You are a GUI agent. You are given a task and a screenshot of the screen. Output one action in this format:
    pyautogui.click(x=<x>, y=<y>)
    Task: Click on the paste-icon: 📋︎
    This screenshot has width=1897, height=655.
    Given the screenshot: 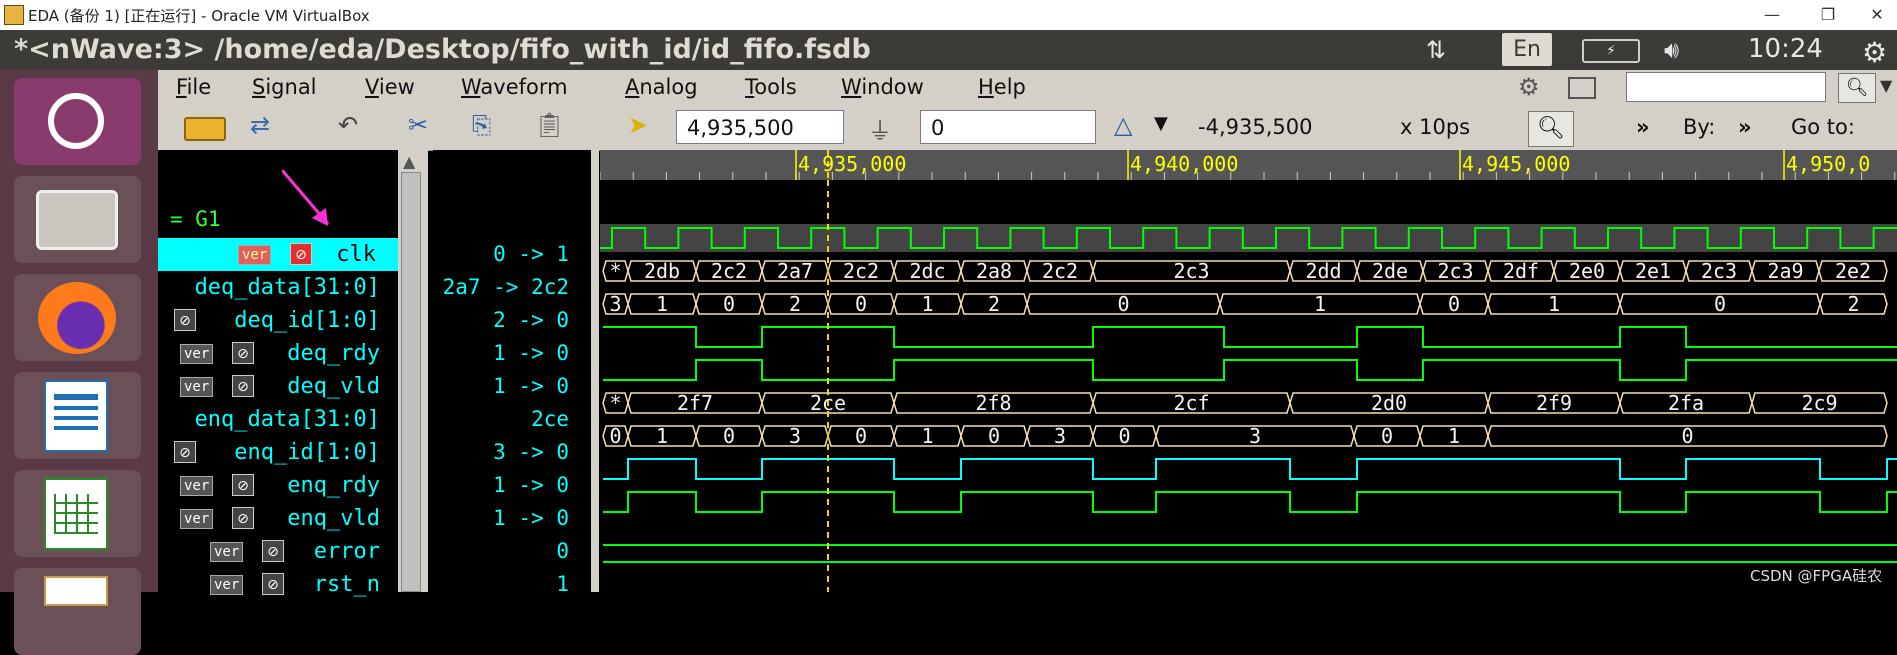 What is the action you would take?
    pyautogui.click(x=549, y=125)
    